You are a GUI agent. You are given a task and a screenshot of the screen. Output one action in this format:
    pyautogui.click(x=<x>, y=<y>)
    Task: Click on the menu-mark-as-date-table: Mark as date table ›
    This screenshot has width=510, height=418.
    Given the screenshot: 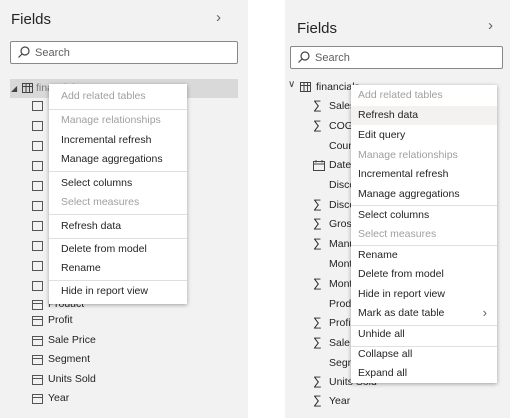 What is the action you would take?
    pyautogui.click(x=424, y=314)
    